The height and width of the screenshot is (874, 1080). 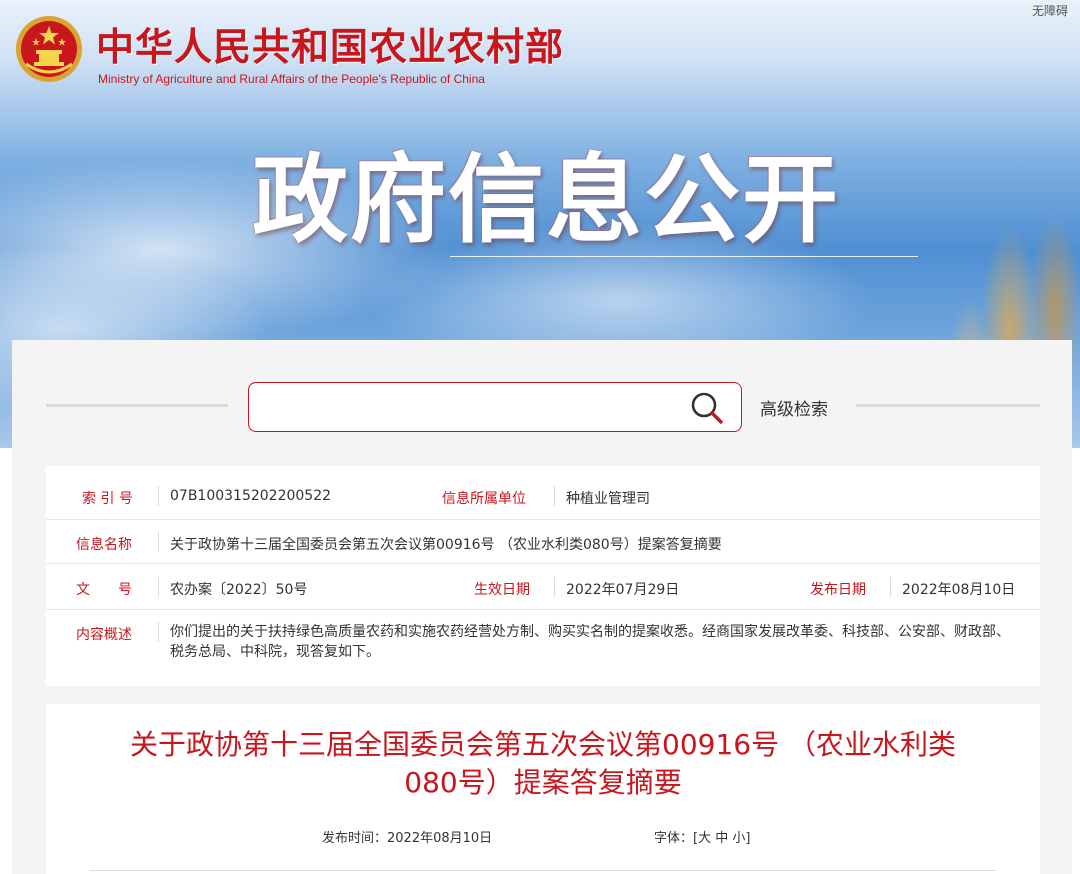 I want to click on article-title-line1: 关于政协第十三届全国委员会第五次会议第00916号 （农业水利类, so click(x=543, y=744).